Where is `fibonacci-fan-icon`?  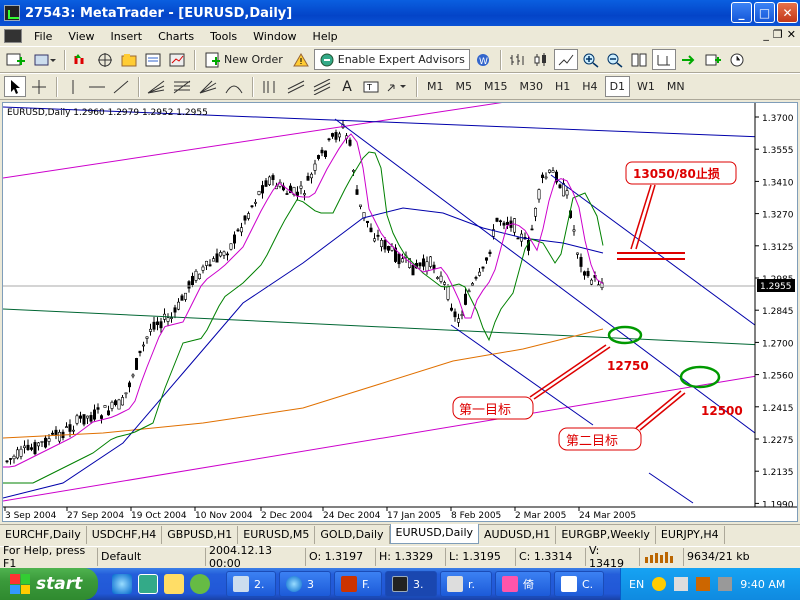
fibonacci-fan-icon is located at coordinates (156, 86).